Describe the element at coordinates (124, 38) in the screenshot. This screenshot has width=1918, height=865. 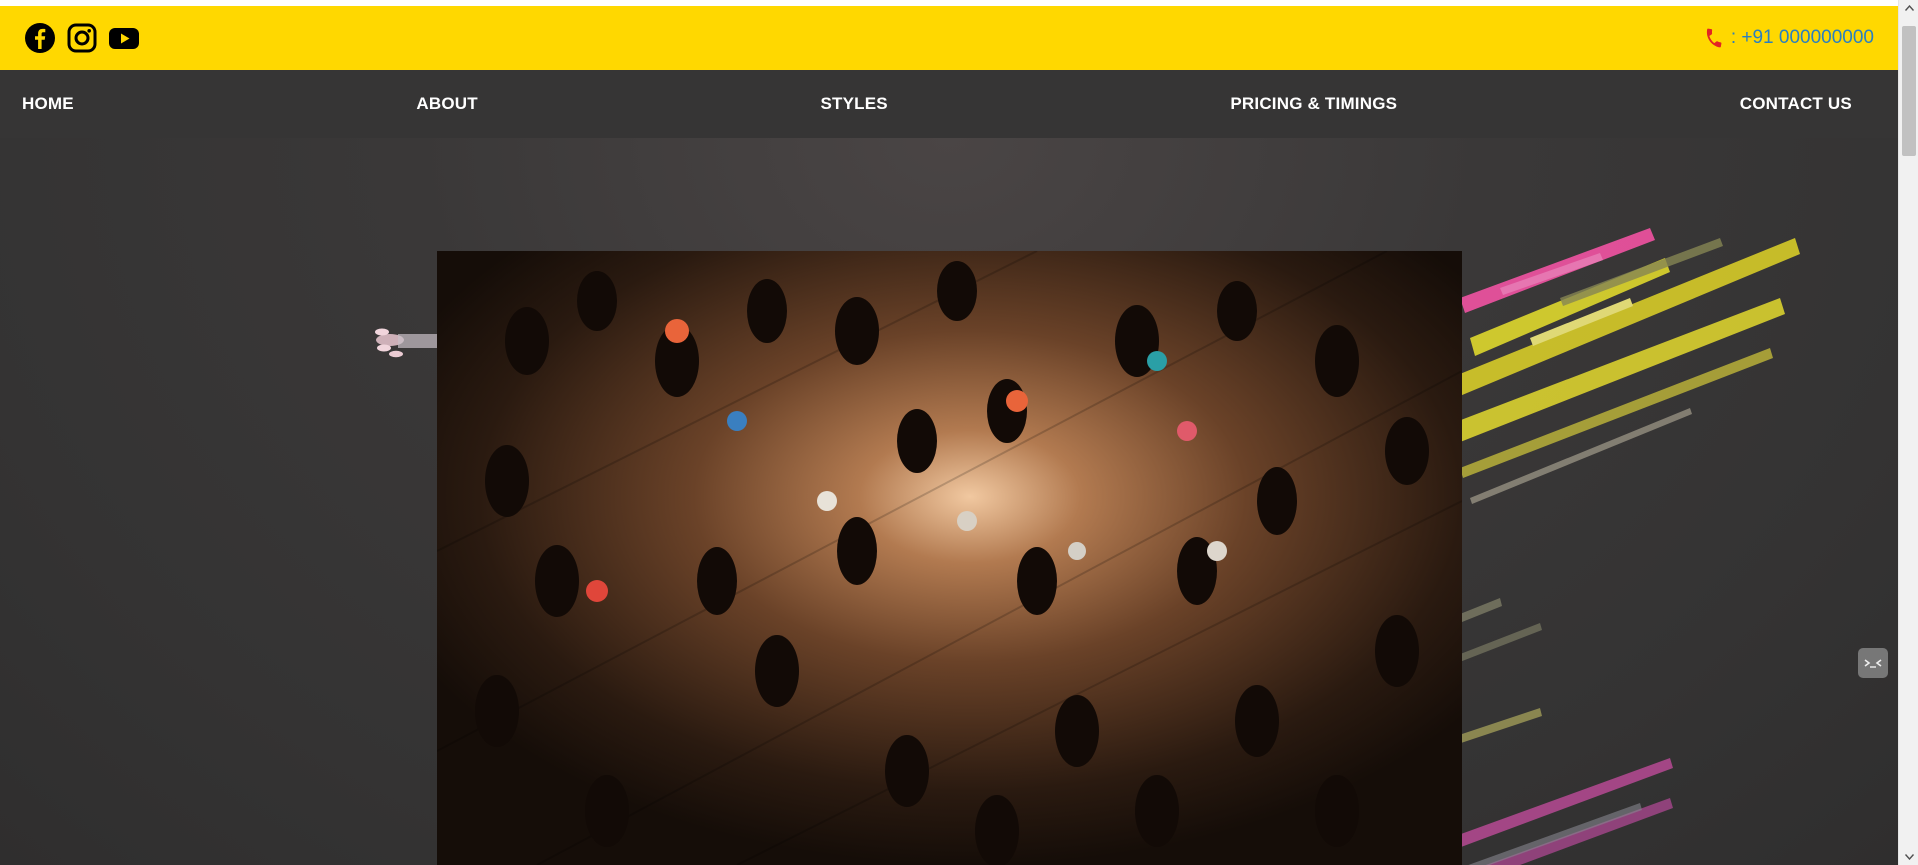
I see `youtube-icon` at that location.